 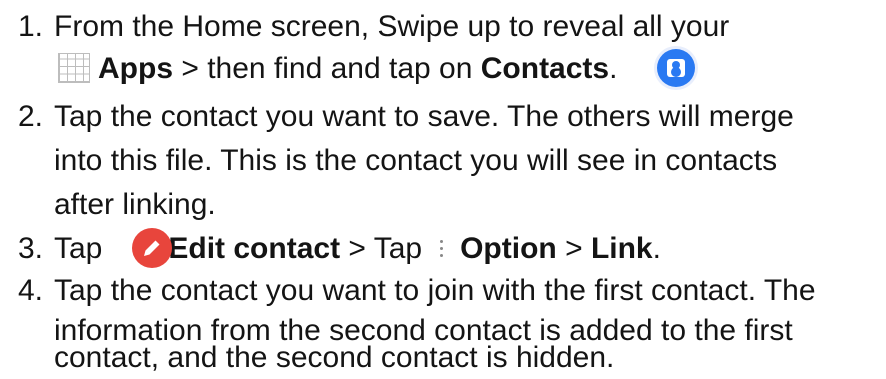 I want to click on edit-pencil-icon, so click(x=152, y=248).